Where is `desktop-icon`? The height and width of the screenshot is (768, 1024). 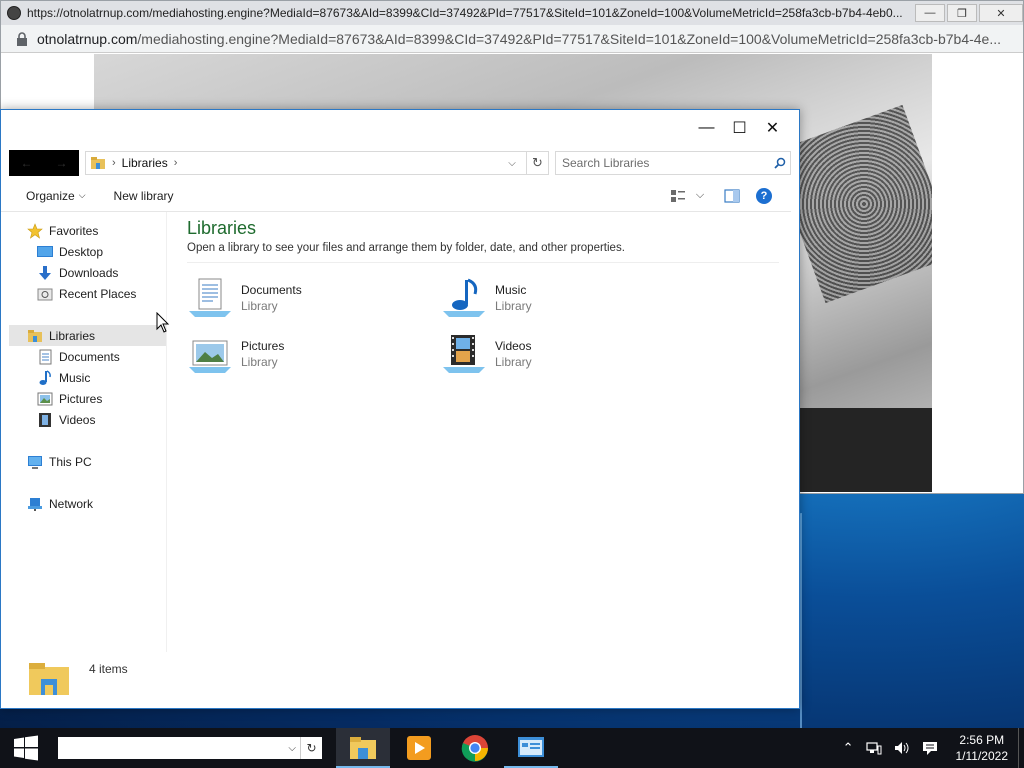
desktop-icon is located at coordinates (45, 252).